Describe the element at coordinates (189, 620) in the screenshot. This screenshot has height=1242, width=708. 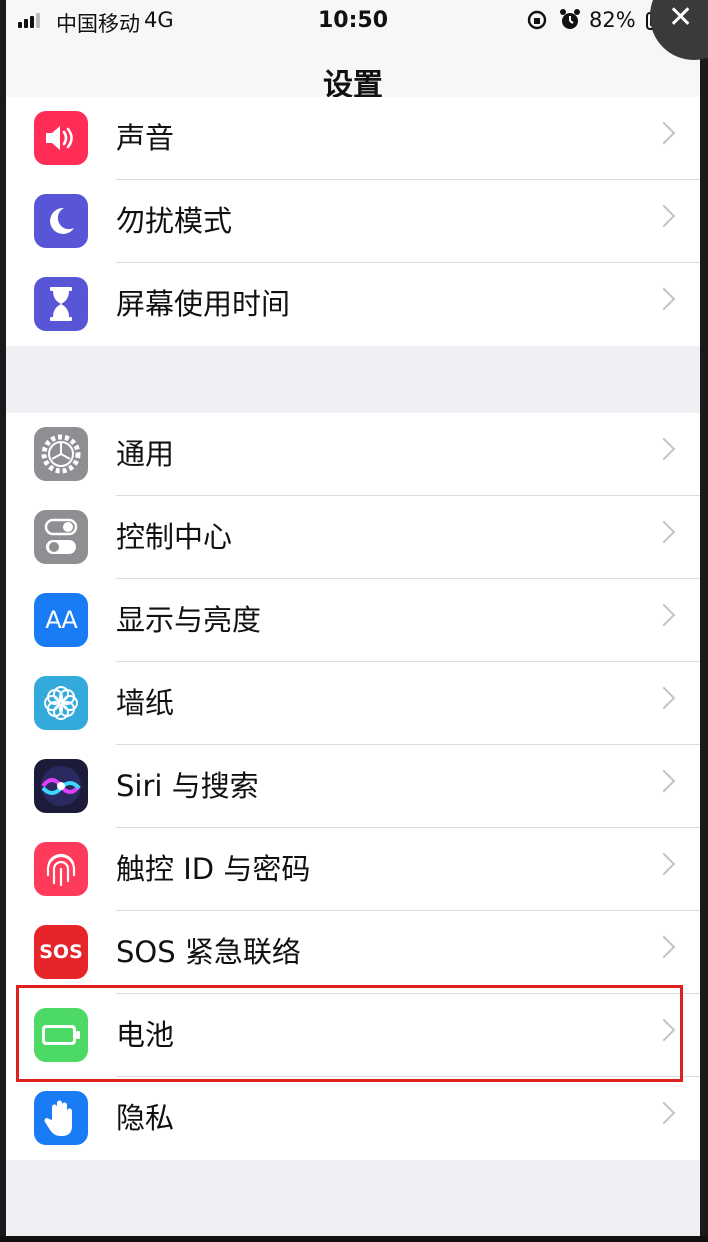
I see `row-label: 显示与亮度` at that location.